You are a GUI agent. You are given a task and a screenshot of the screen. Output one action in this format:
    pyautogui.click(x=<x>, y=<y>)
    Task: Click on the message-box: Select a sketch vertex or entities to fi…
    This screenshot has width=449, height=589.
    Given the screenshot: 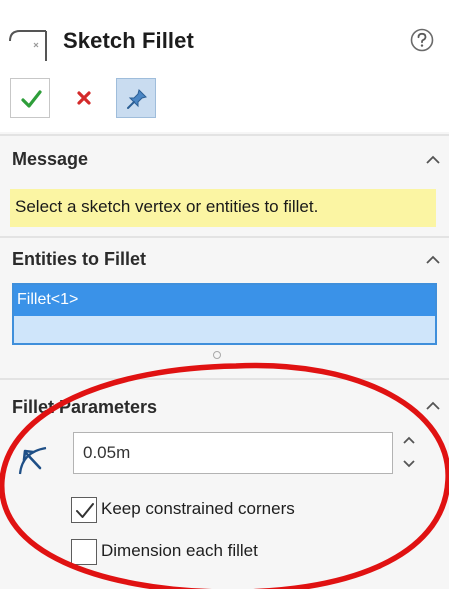 What is the action you would take?
    pyautogui.click(x=223, y=208)
    